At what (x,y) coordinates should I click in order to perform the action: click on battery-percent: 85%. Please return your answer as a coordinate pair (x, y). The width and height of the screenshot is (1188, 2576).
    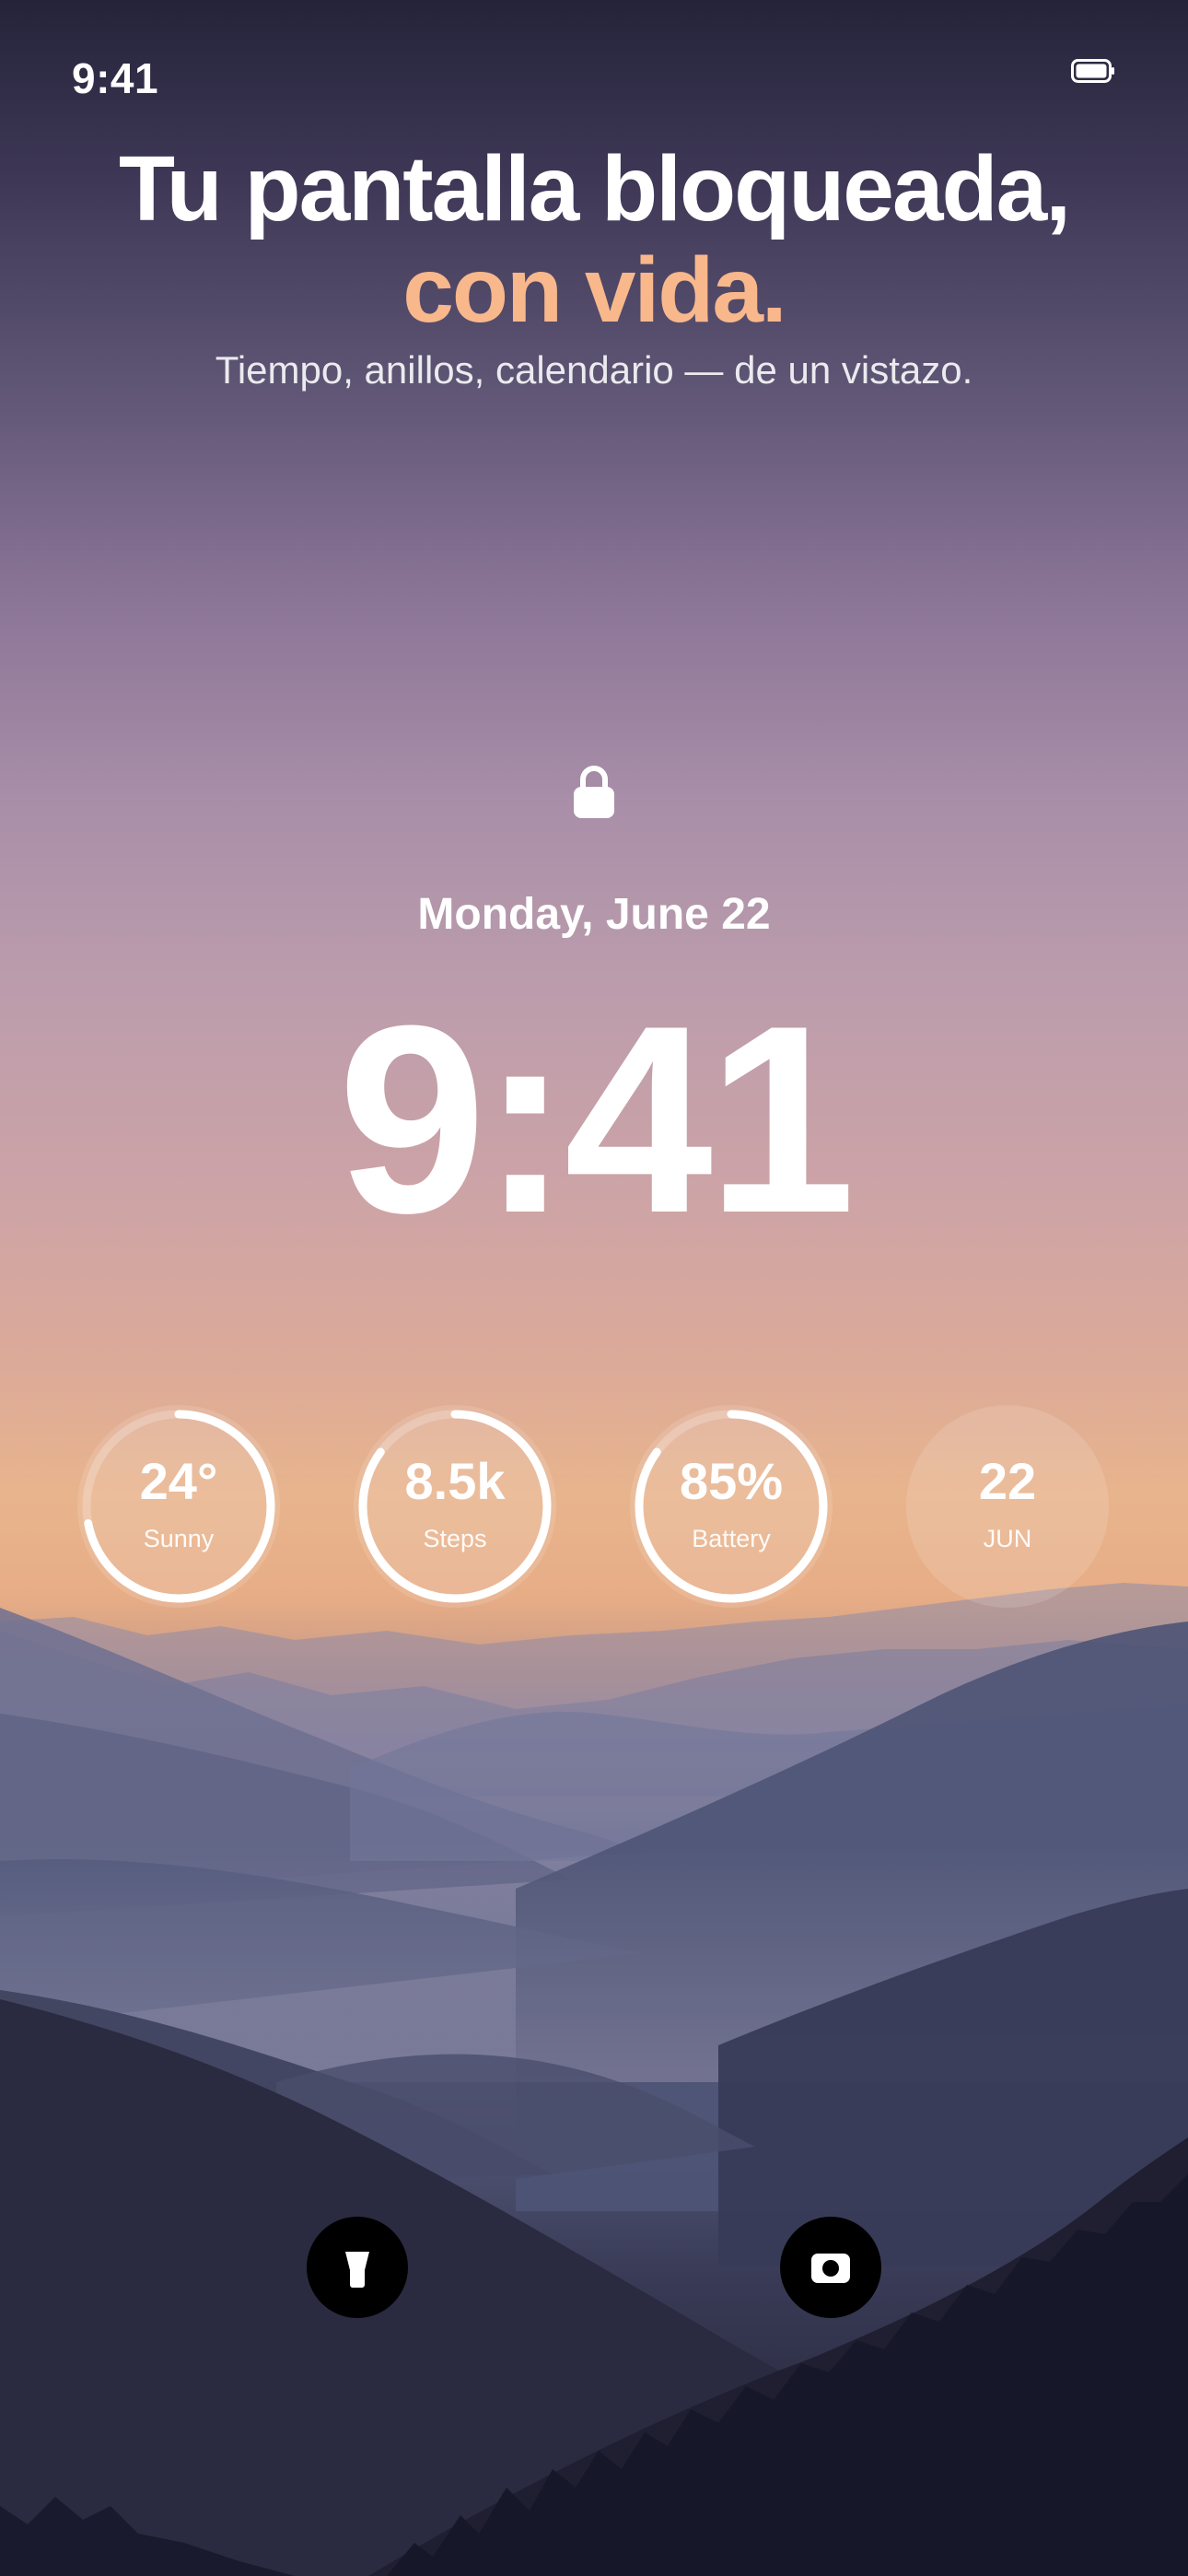
    Looking at the image, I should click on (731, 1481).